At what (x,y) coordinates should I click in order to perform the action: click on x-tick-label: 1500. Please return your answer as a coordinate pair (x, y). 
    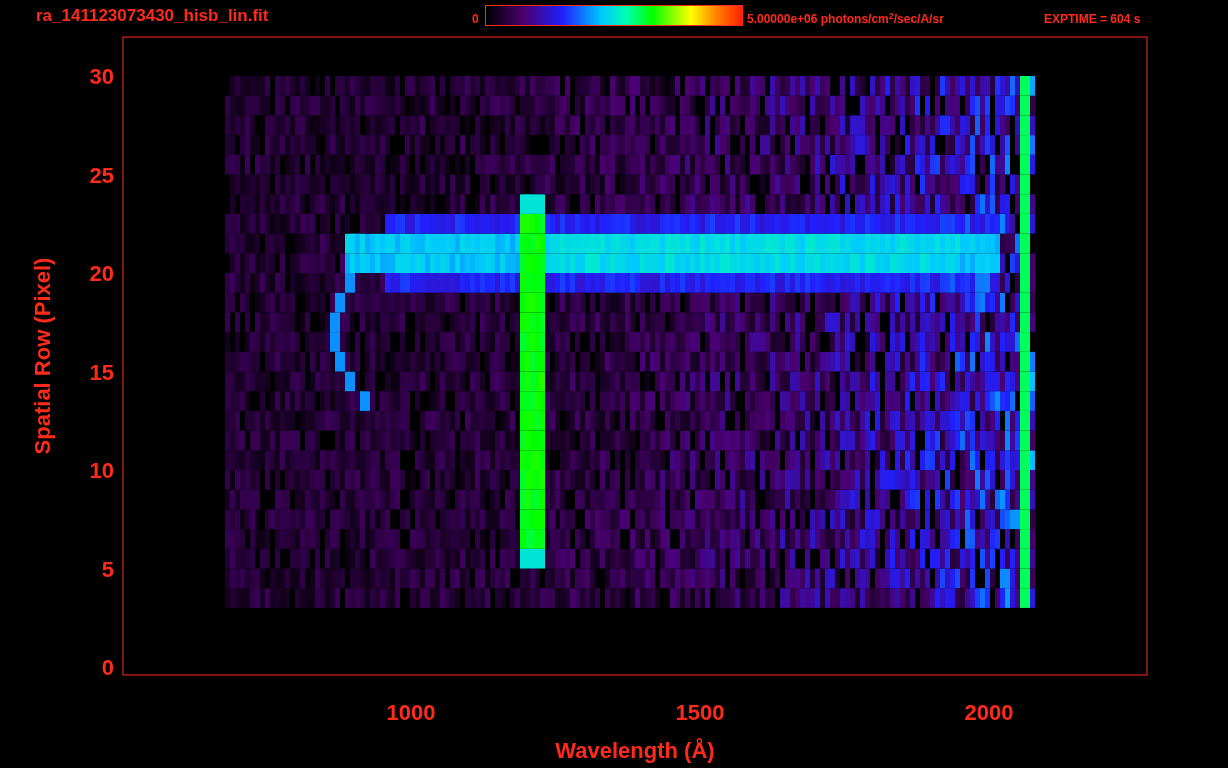
    Looking at the image, I should click on (700, 712).